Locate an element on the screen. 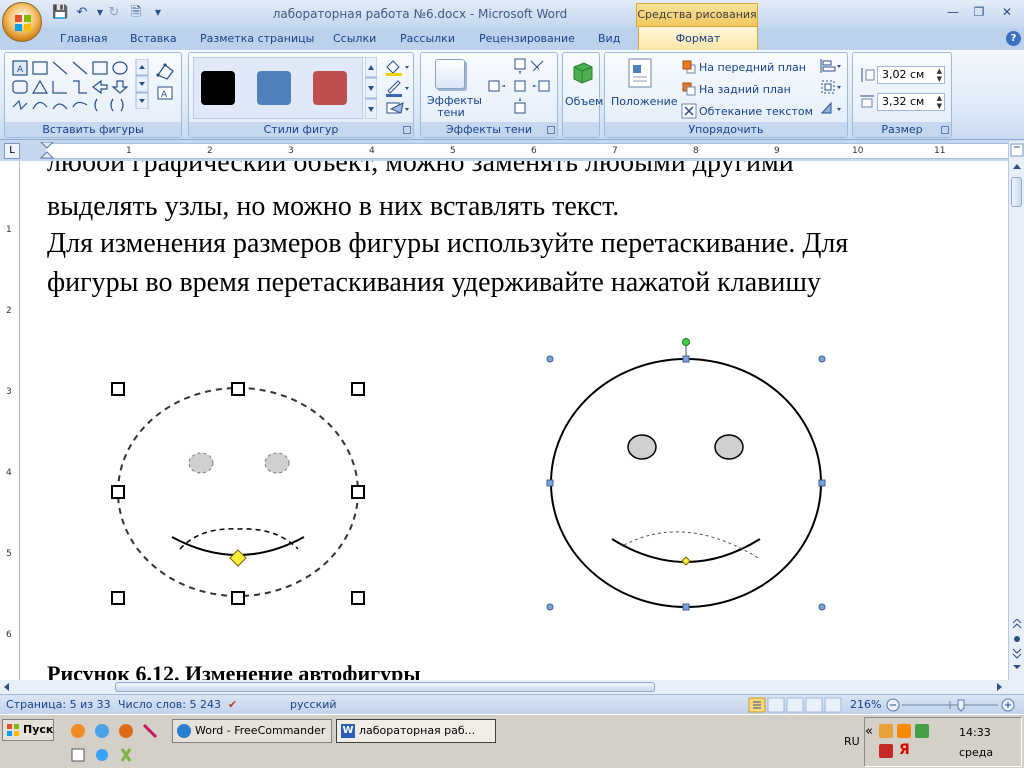 Image resolution: width=1024 pixels, height=768 pixels. vertical-scrollbar is located at coordinates (1016, 410).